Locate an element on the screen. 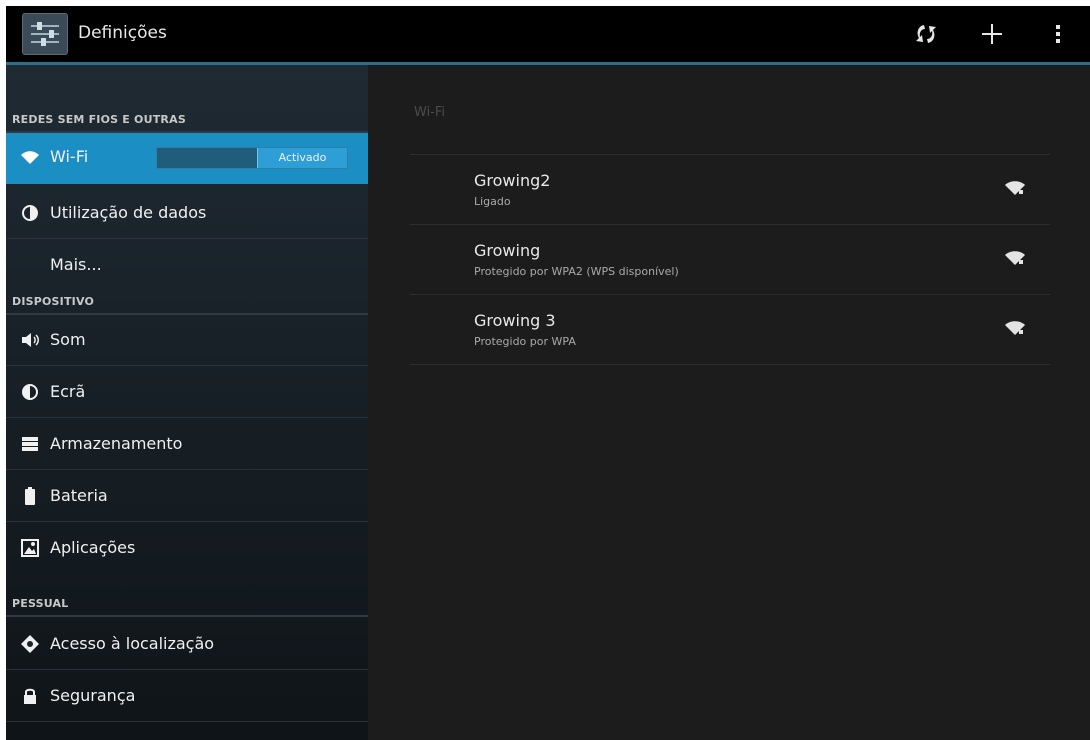  sidebar-item-storage: Armazenamento is located at coordinates (187, 444).